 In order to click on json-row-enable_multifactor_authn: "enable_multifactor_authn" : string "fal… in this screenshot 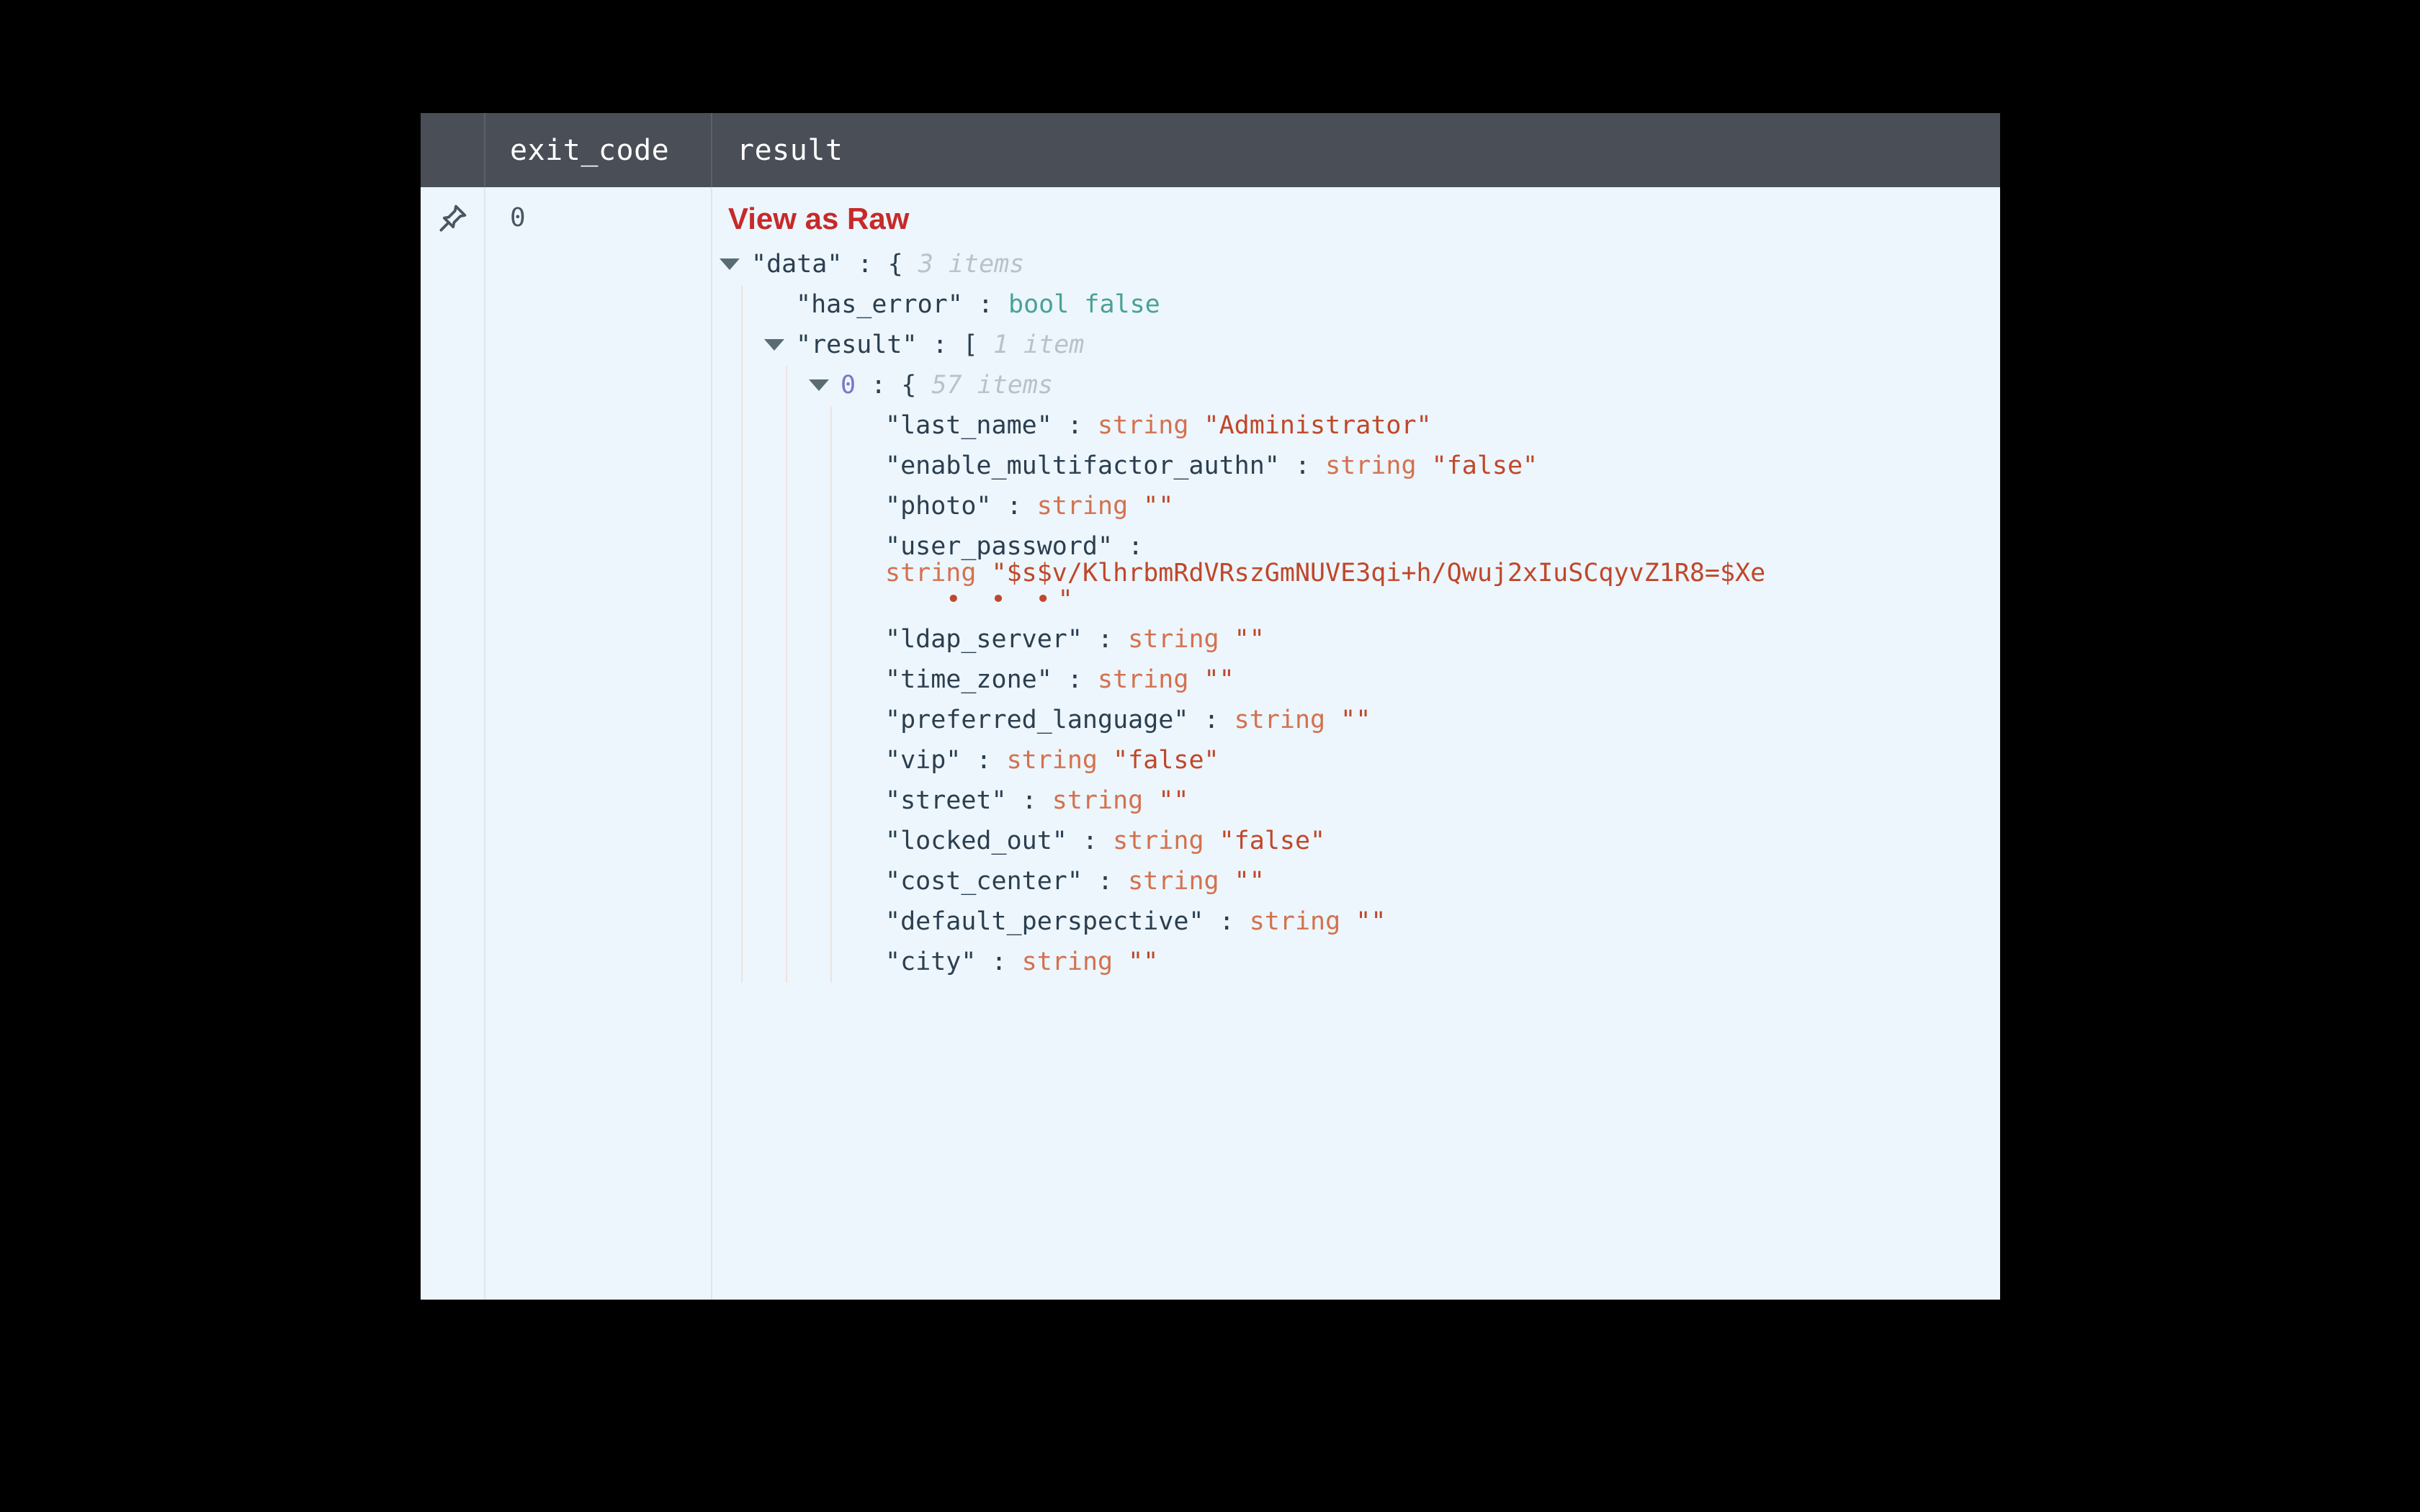, I will do `click(1364, 466)`.